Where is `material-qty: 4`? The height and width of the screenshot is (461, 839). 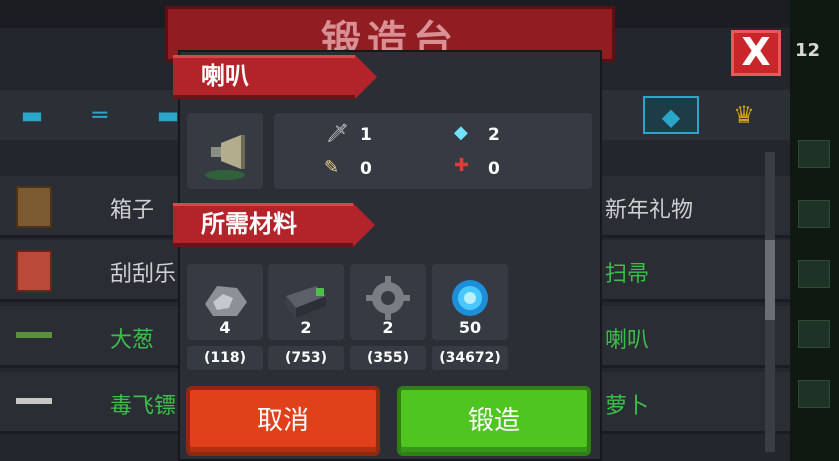 material-qty: 4 is located at coordinates (225, 327).